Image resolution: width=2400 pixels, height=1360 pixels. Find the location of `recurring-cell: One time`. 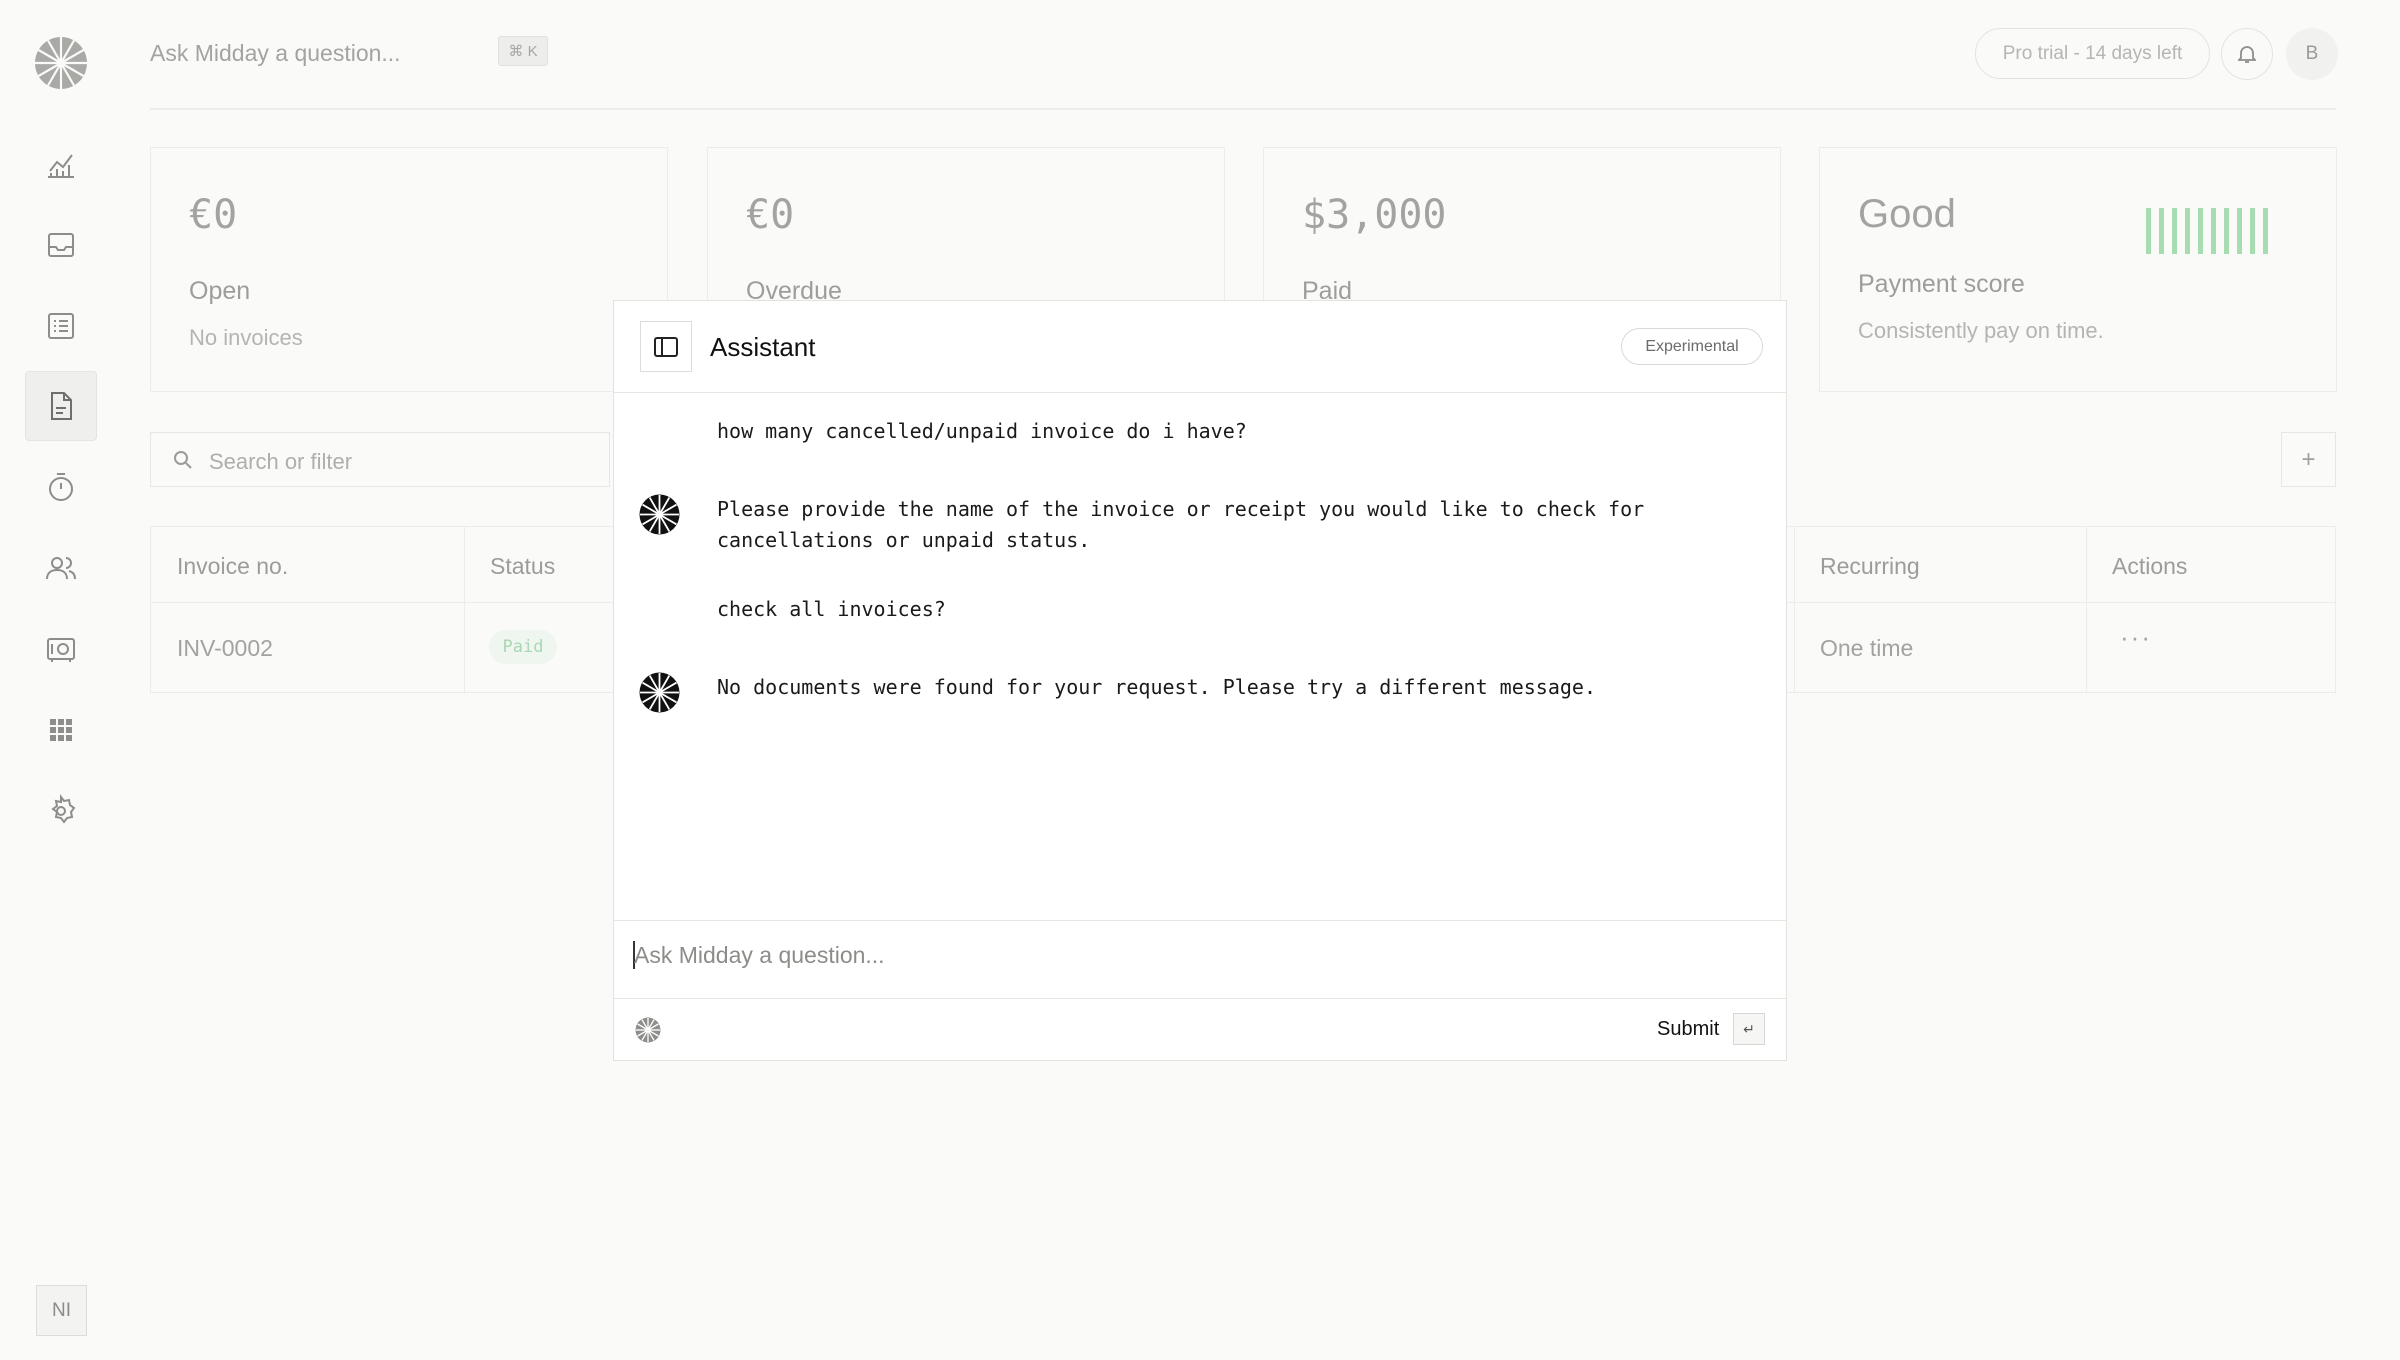

recurring-cell: One time is located at coordinates (1867, 648).